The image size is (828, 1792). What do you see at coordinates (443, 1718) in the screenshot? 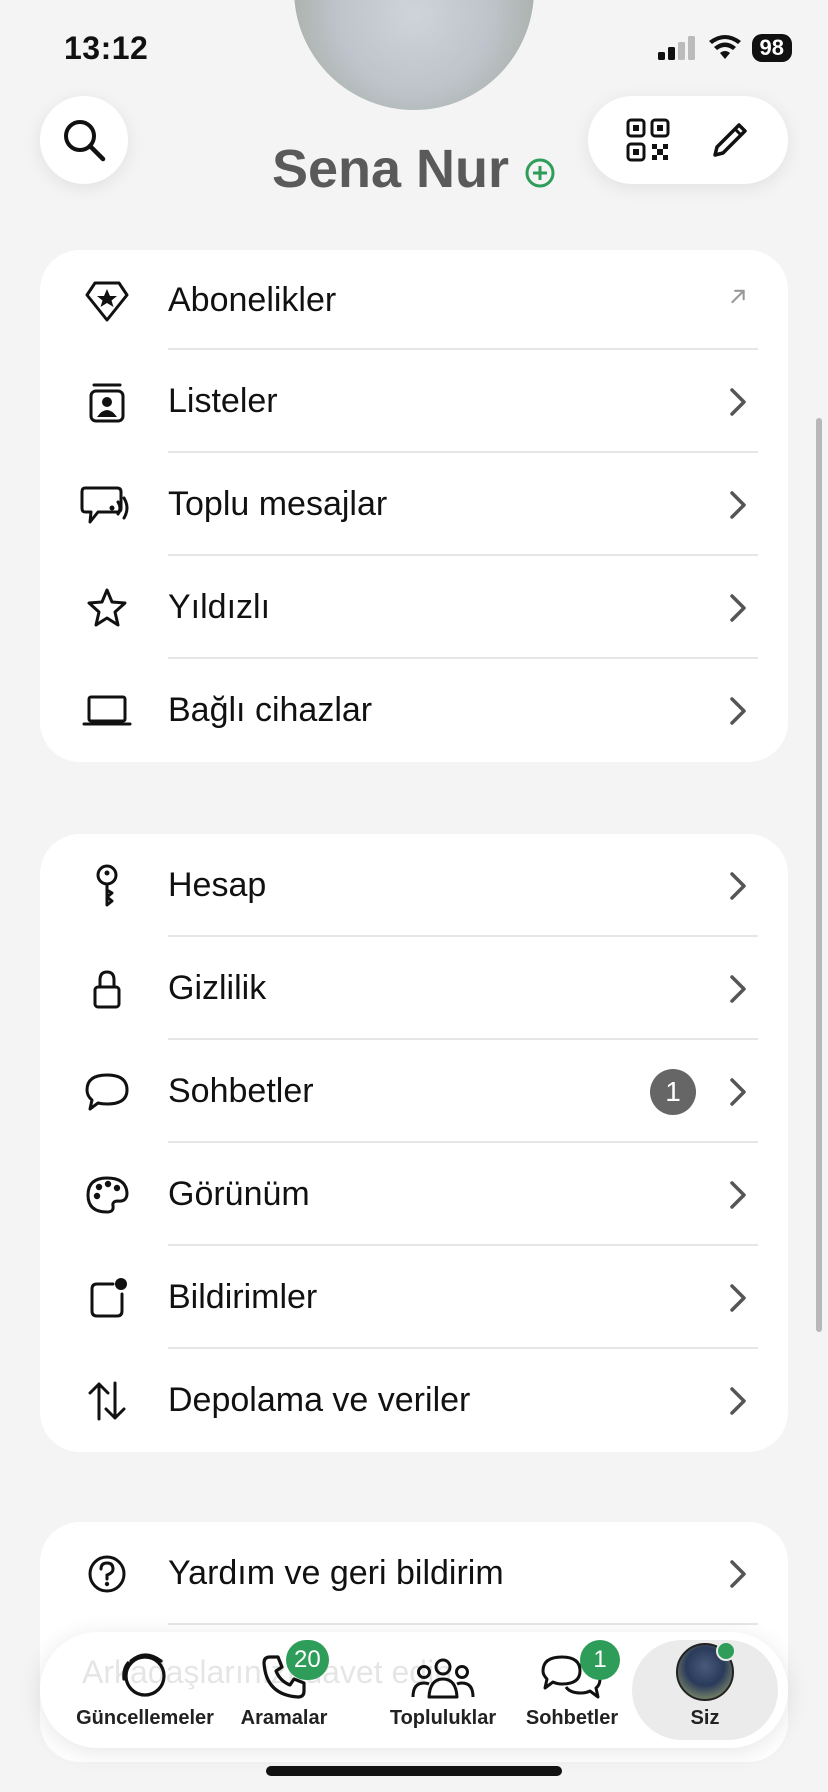
I see `tab-label: Topluluklar` at bounding box center [443, 1718].